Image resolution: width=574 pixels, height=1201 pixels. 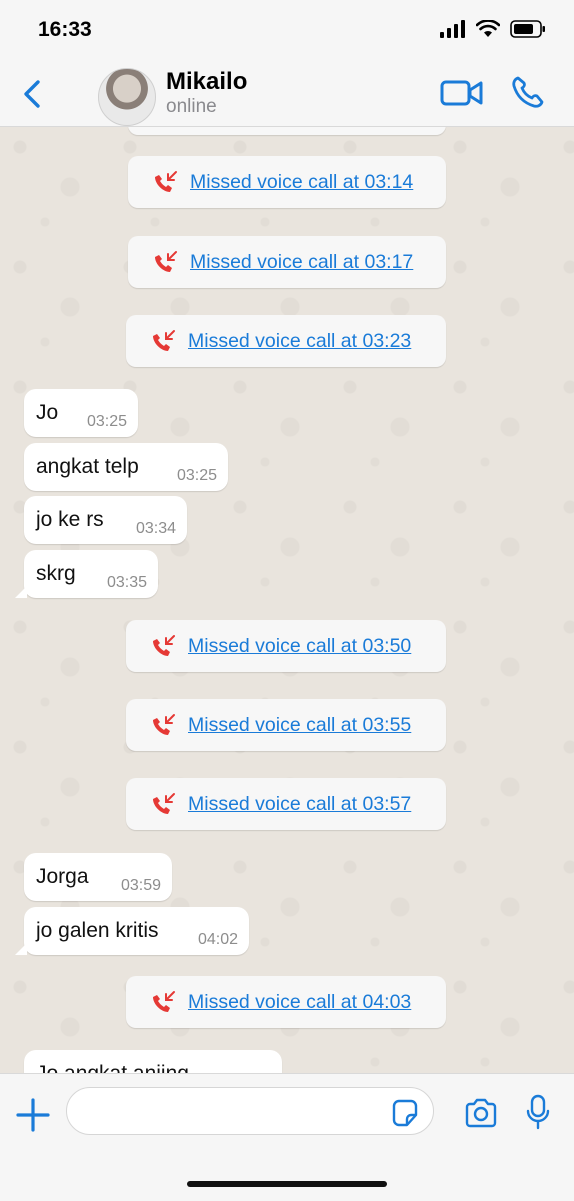 What do you see at coordinates (126, 582) in the screenshot?
I see `message-time: 03:35` at bounding box center [126, 582].